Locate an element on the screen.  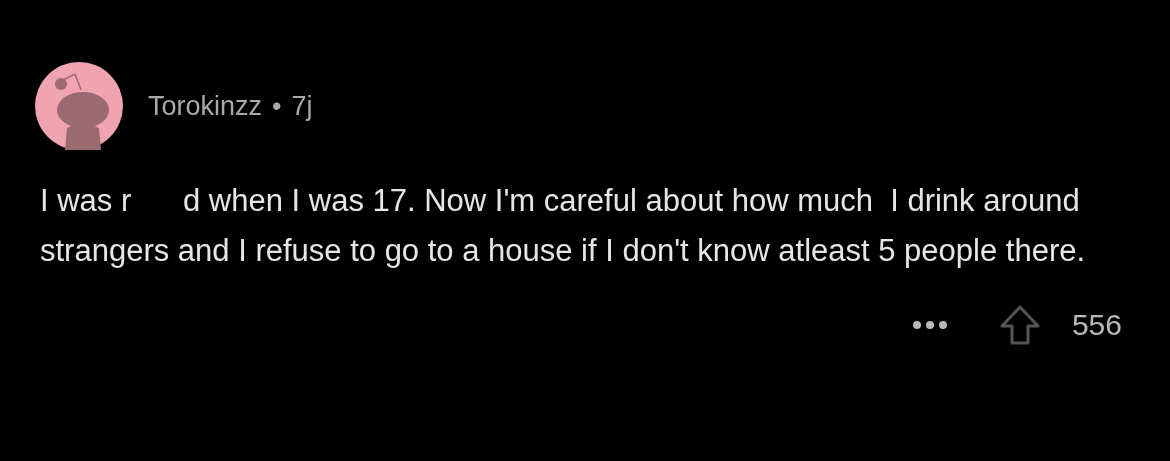
more-icon is located at coordinates (929, 325).